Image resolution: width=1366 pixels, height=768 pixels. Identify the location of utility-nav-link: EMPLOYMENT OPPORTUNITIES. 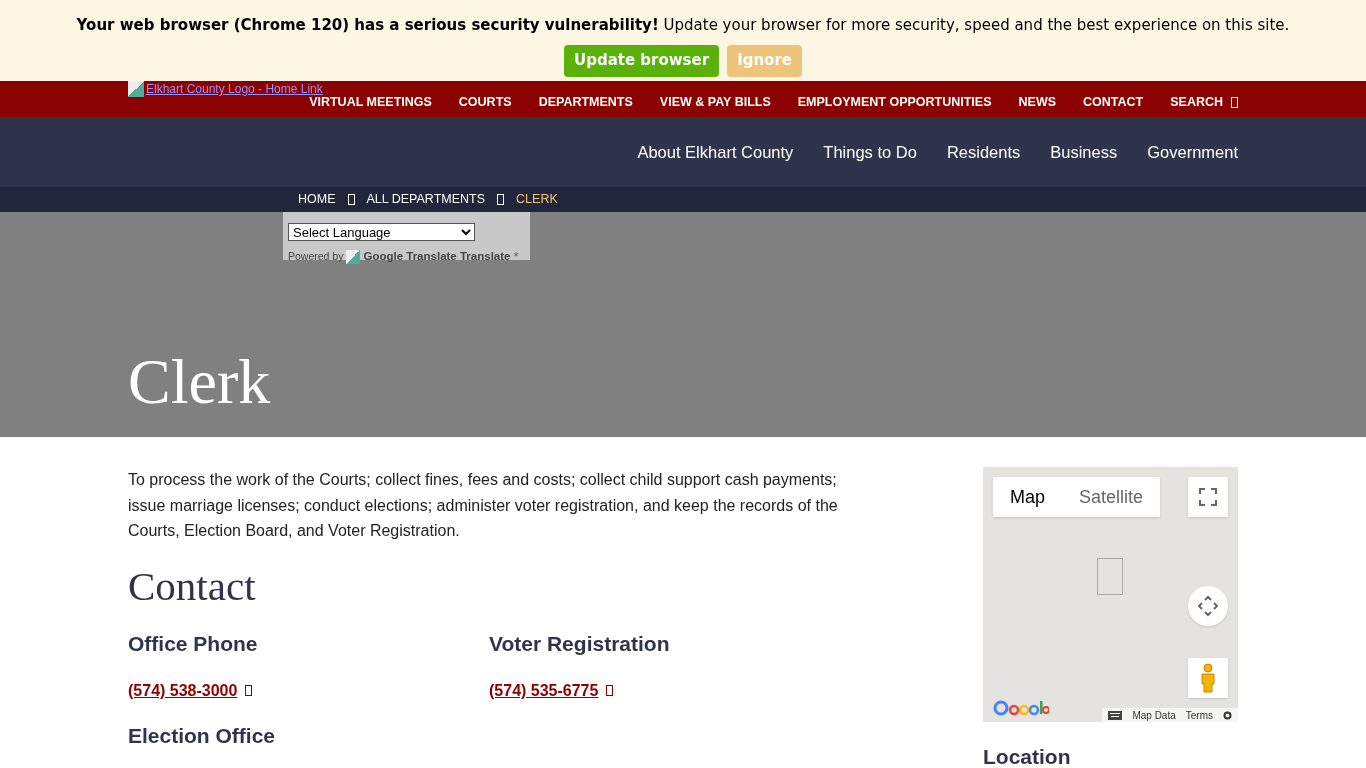
(894, 102).